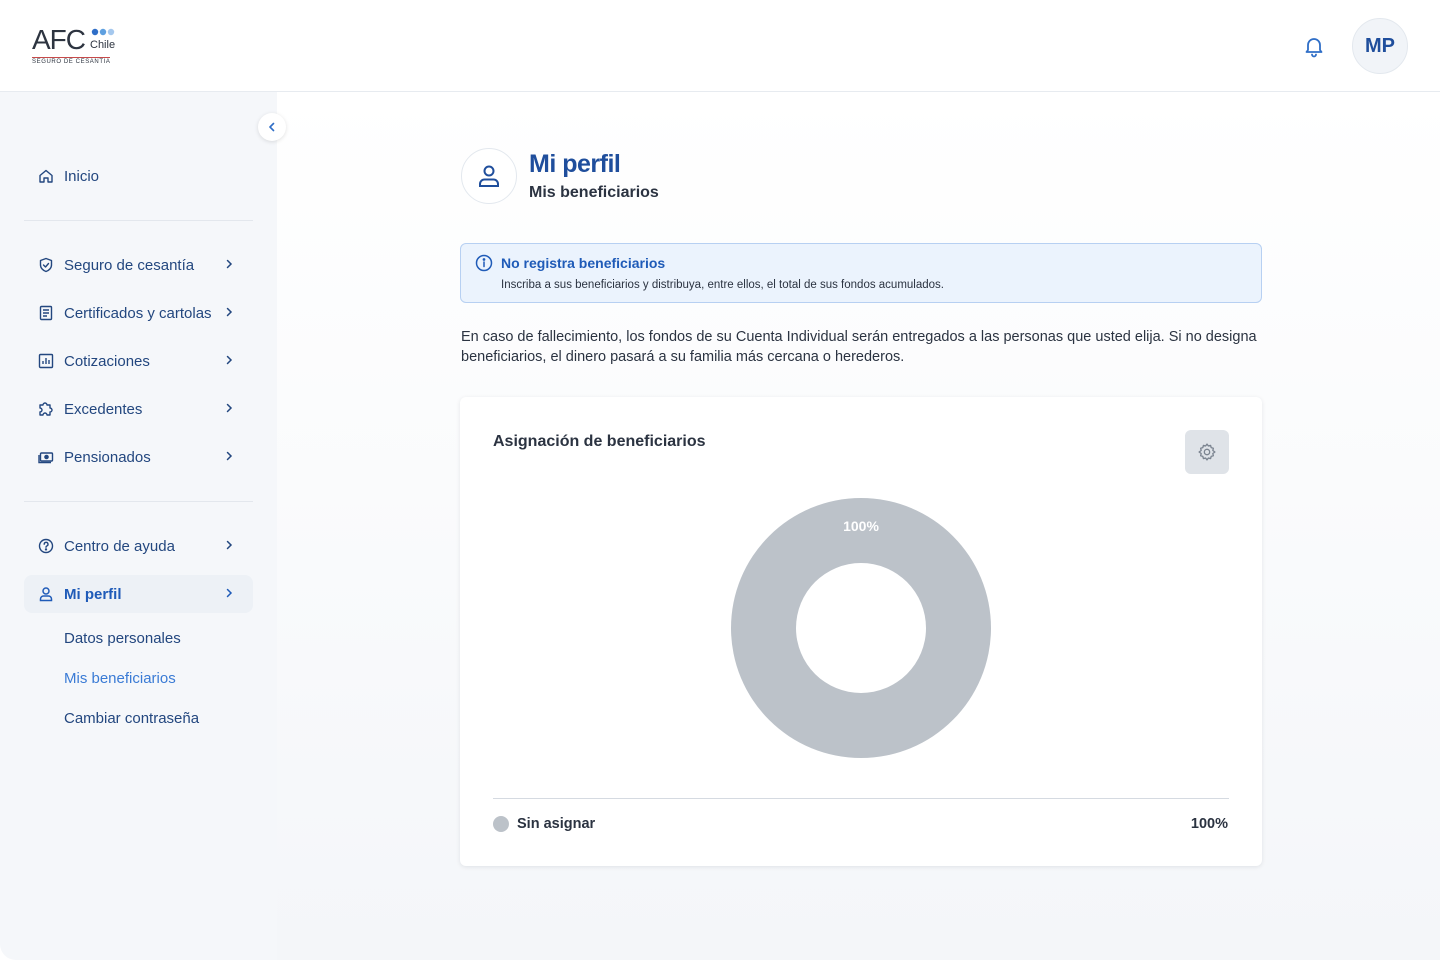 This screenshot has width=1440, height=960. What do you see at coordinates (46, 546) in the screenshot?
I see `help-circle-icon` at bounding box center [46, 546].